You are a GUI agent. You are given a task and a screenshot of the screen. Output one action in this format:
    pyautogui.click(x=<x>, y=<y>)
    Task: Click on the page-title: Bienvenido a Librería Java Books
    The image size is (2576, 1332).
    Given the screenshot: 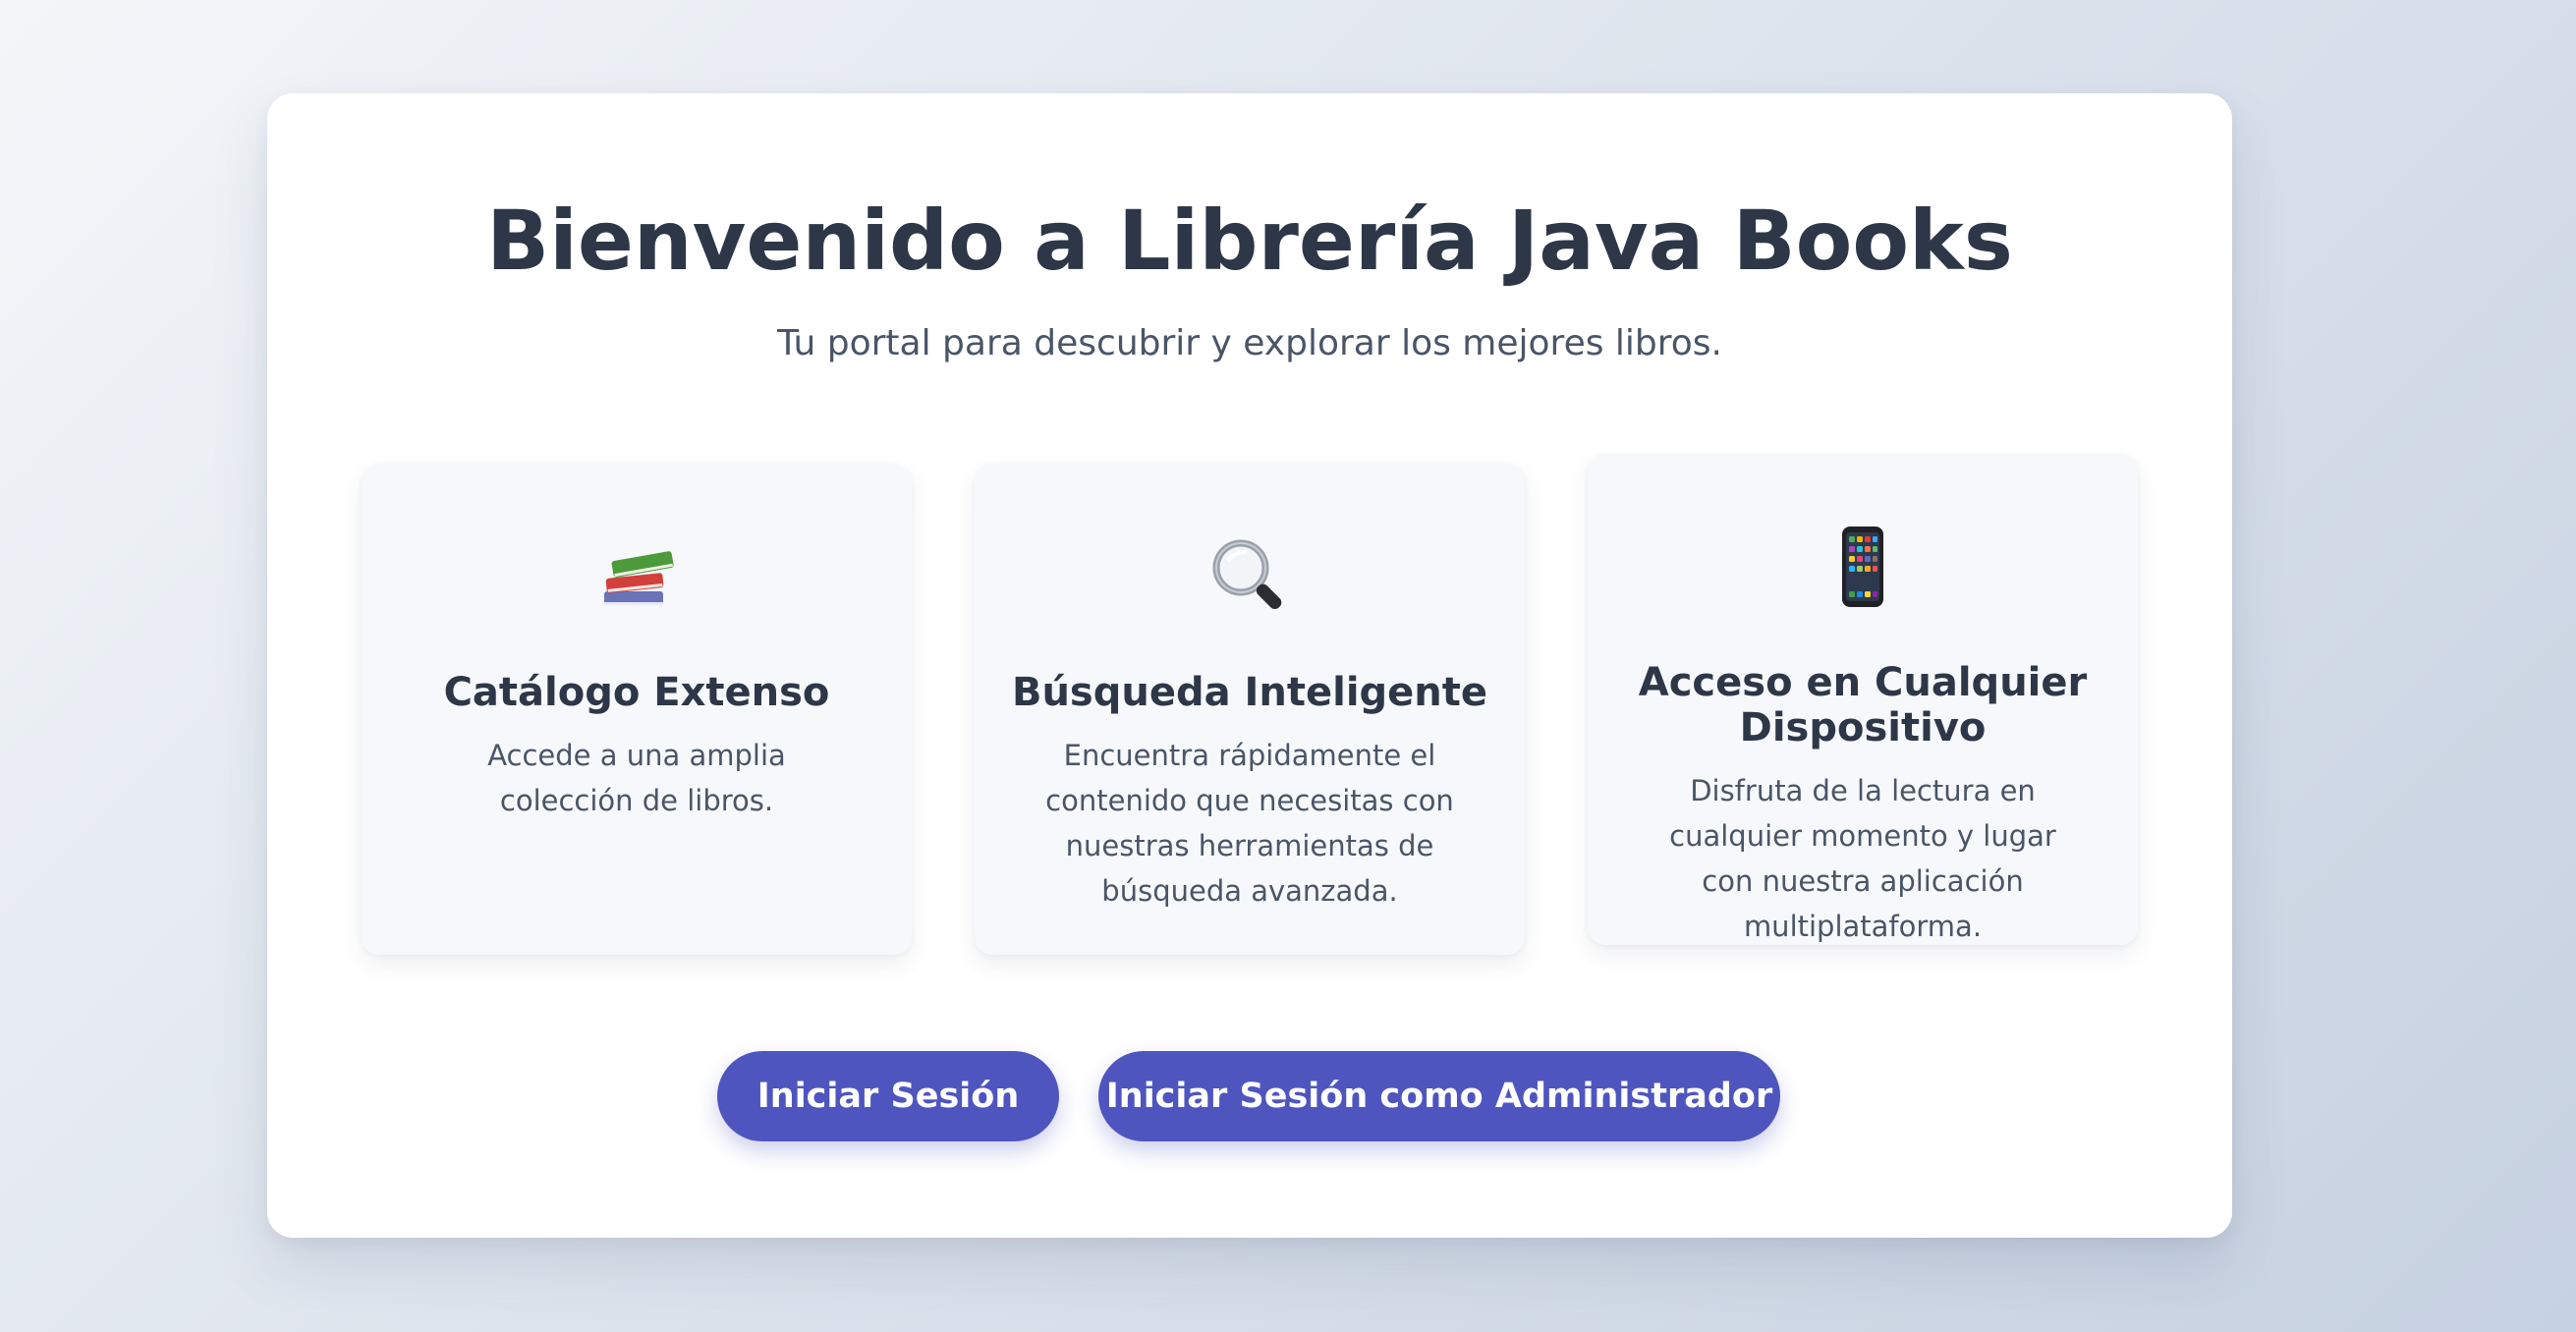 What is the action you would take?
    pyautogui.click(x=1249, y=241)
    